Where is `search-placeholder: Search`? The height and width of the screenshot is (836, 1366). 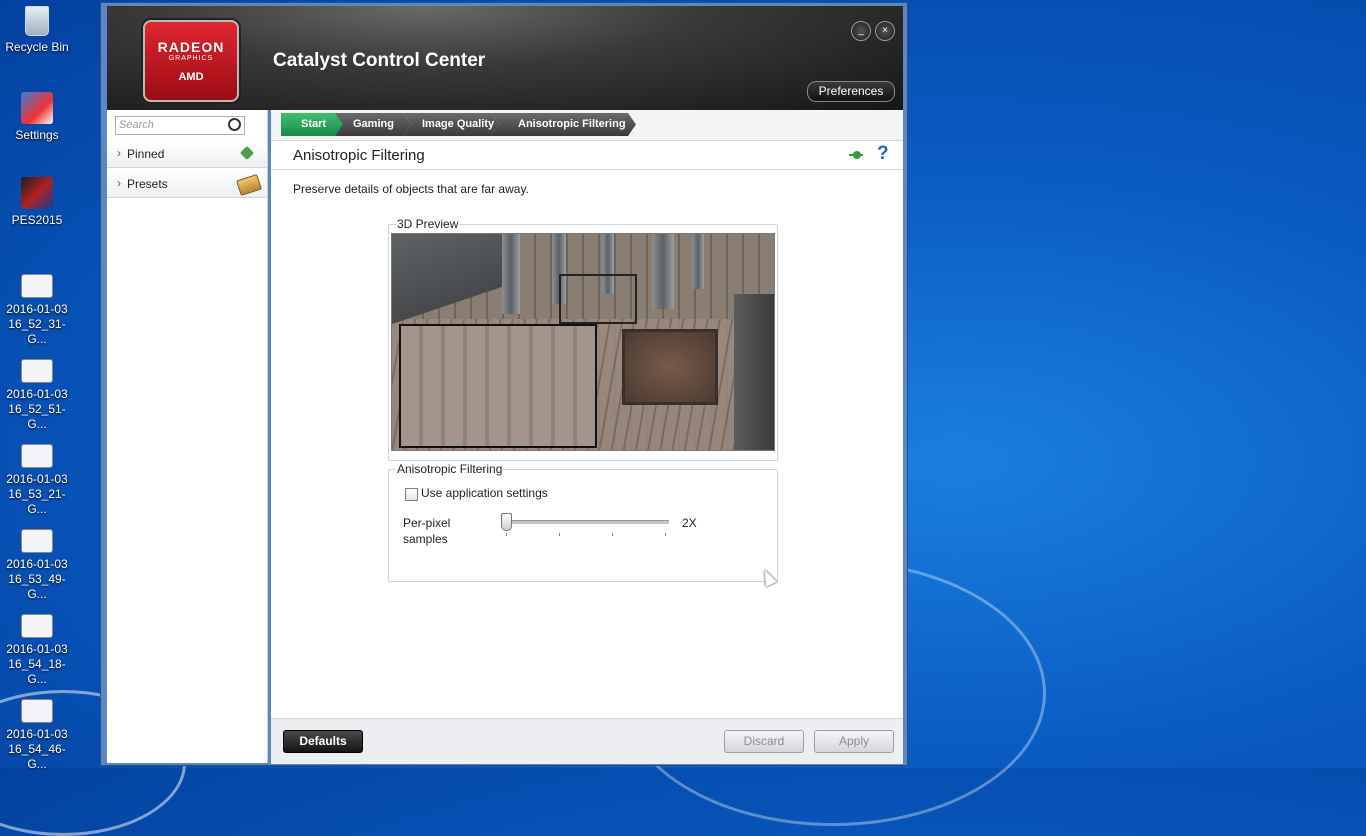
search-placeholder: Search is located at coordinates (136, 125).